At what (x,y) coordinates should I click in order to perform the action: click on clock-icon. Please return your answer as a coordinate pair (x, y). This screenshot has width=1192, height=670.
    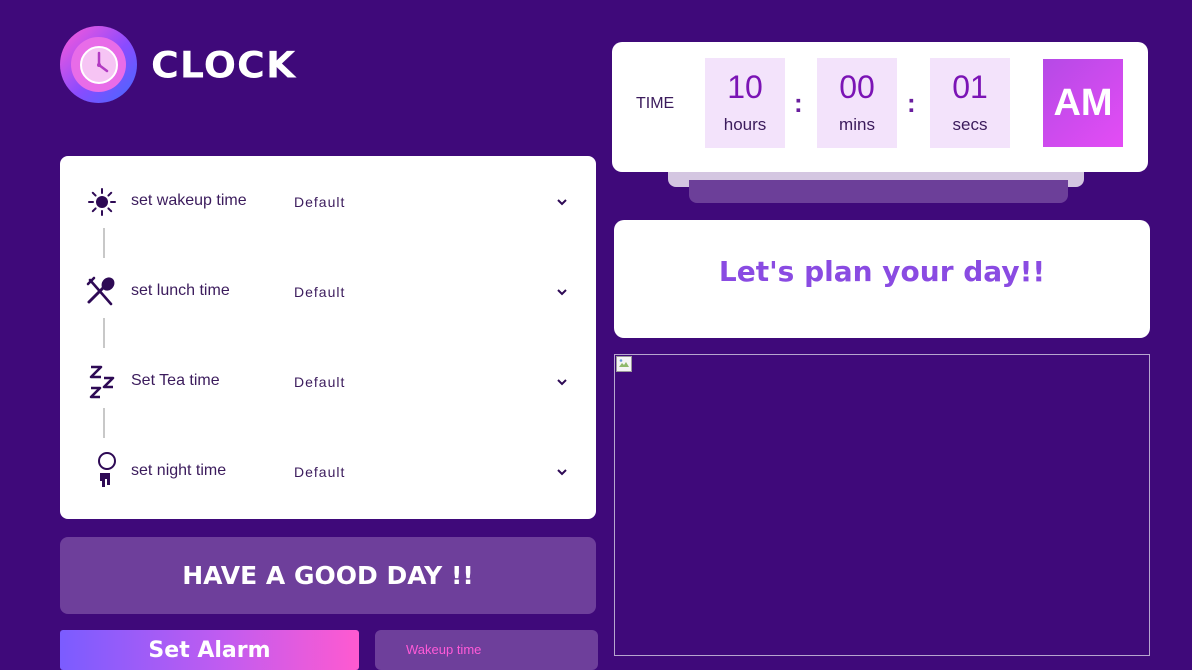
    Looking at the image, I should click on (98, 64).